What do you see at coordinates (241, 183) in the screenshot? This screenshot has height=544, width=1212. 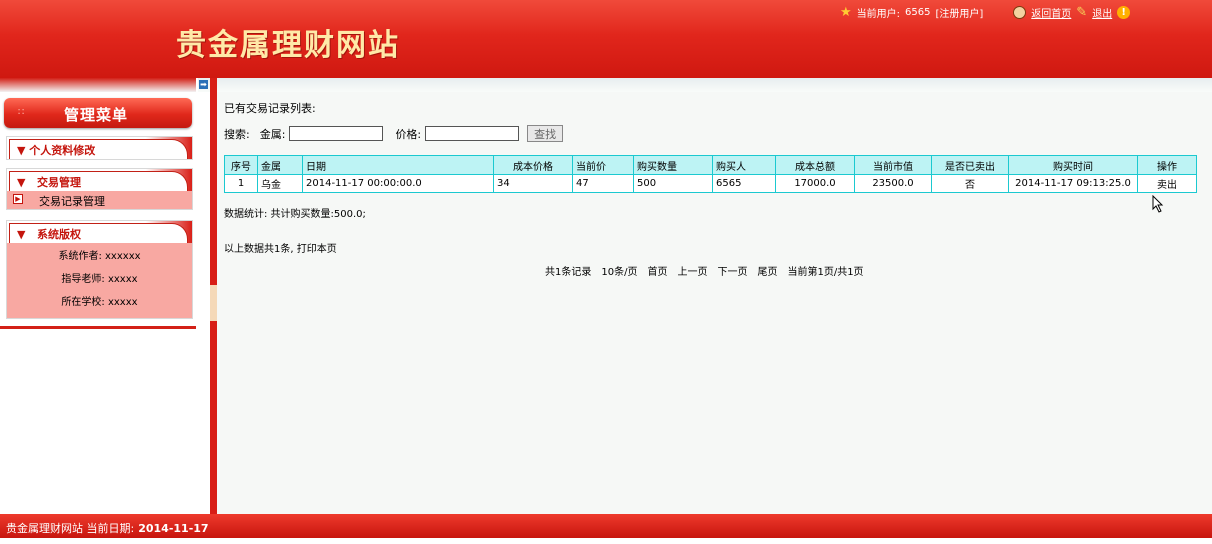 I see `cell-index: 1` at bounding box center [241, 183].